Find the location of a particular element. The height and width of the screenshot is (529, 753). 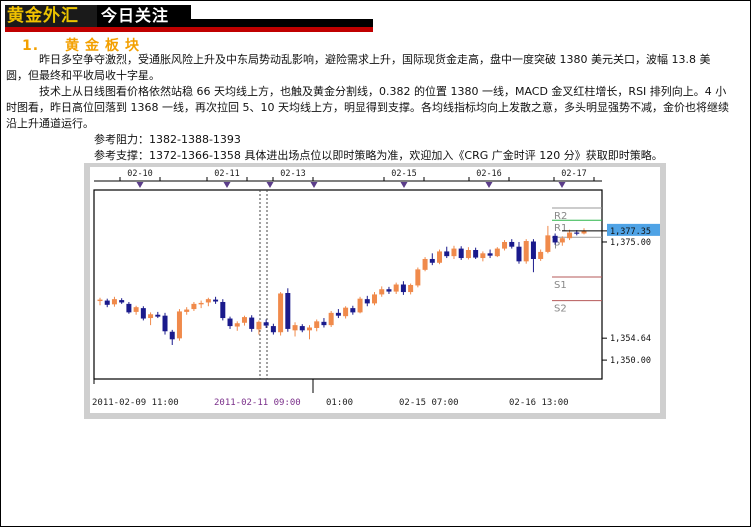

x-axis-label: 02-15 07:00 is located at coordinates (429, 403).